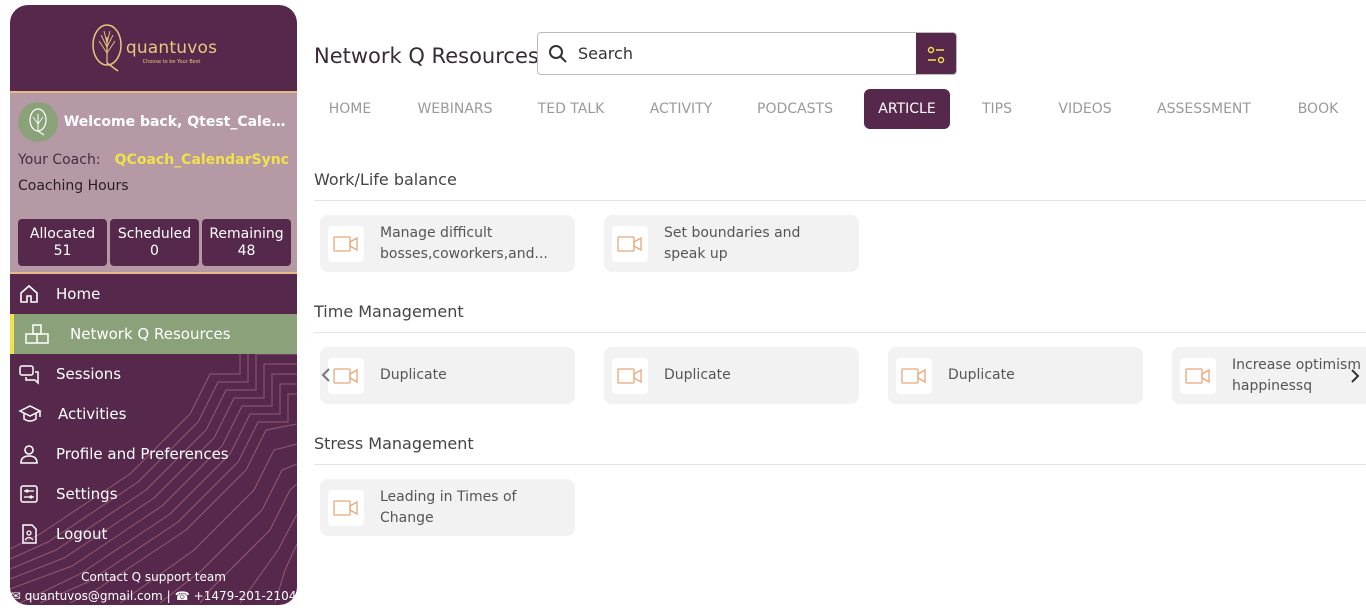 The height and width of the screenshot is (612, 1366). I want to click on contact-phone: +1479-201-2104, so click(245, 596).